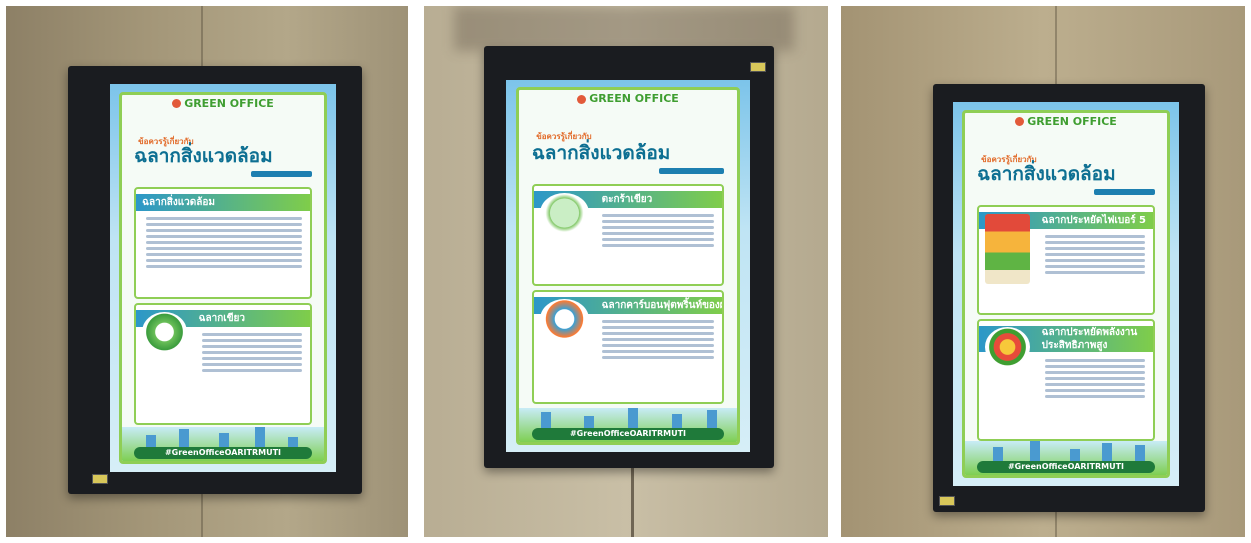 This screenshot has height=543, width=1251. Describe the element at coordinates (624, 28) in the screenshot. I see `wall-shadow` at that location.